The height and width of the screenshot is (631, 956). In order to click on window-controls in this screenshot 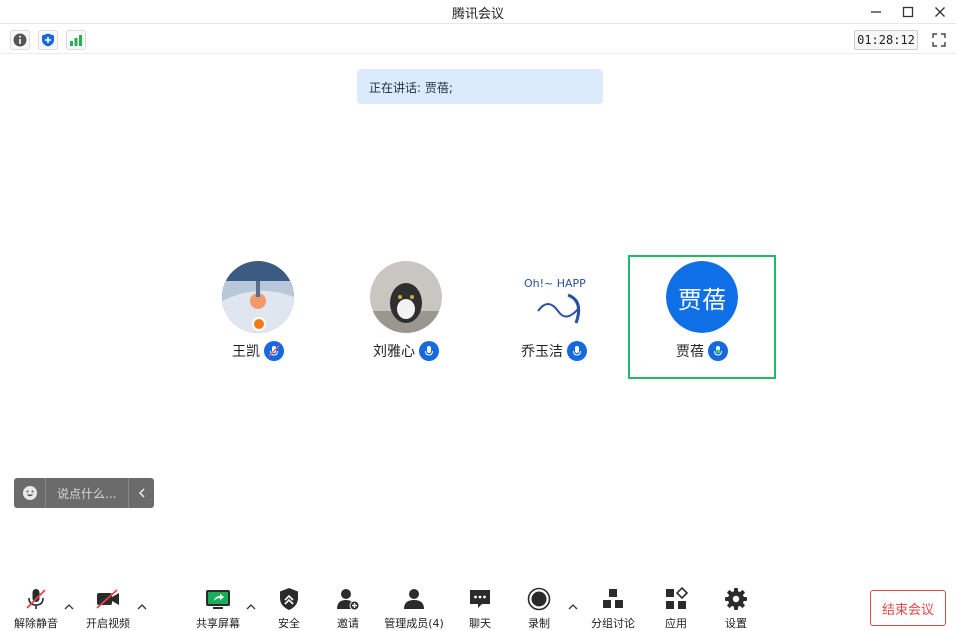, I will do `click(908, 12)`.